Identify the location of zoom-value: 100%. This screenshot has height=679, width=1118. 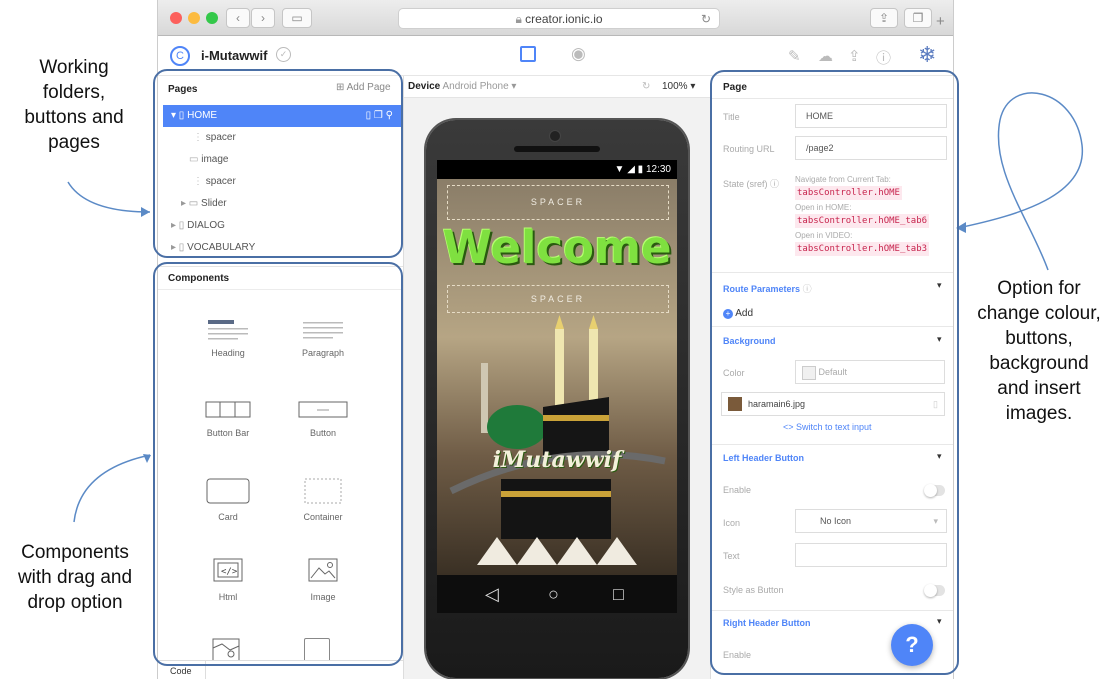
(675, 86).